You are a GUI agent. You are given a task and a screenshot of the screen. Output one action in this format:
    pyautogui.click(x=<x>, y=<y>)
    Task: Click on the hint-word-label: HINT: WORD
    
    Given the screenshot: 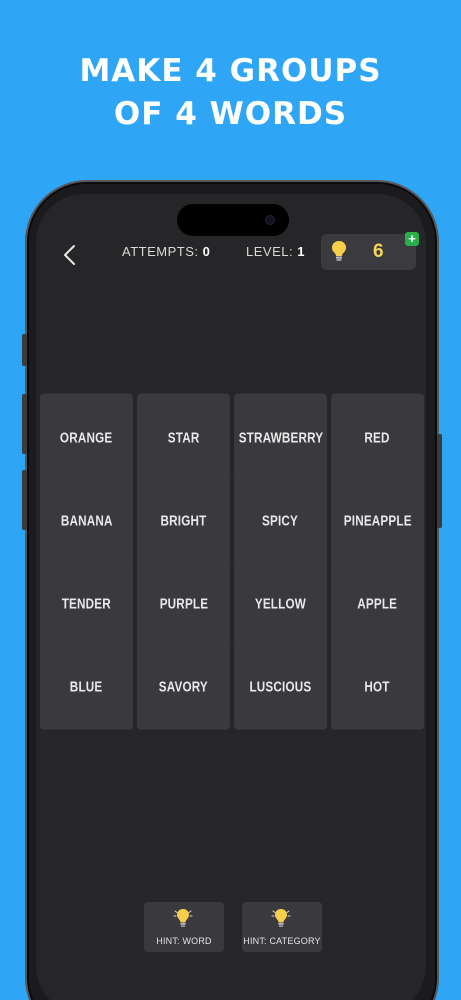 What is the action you would take?
    pyautogui.click(x=184, y=941)
    